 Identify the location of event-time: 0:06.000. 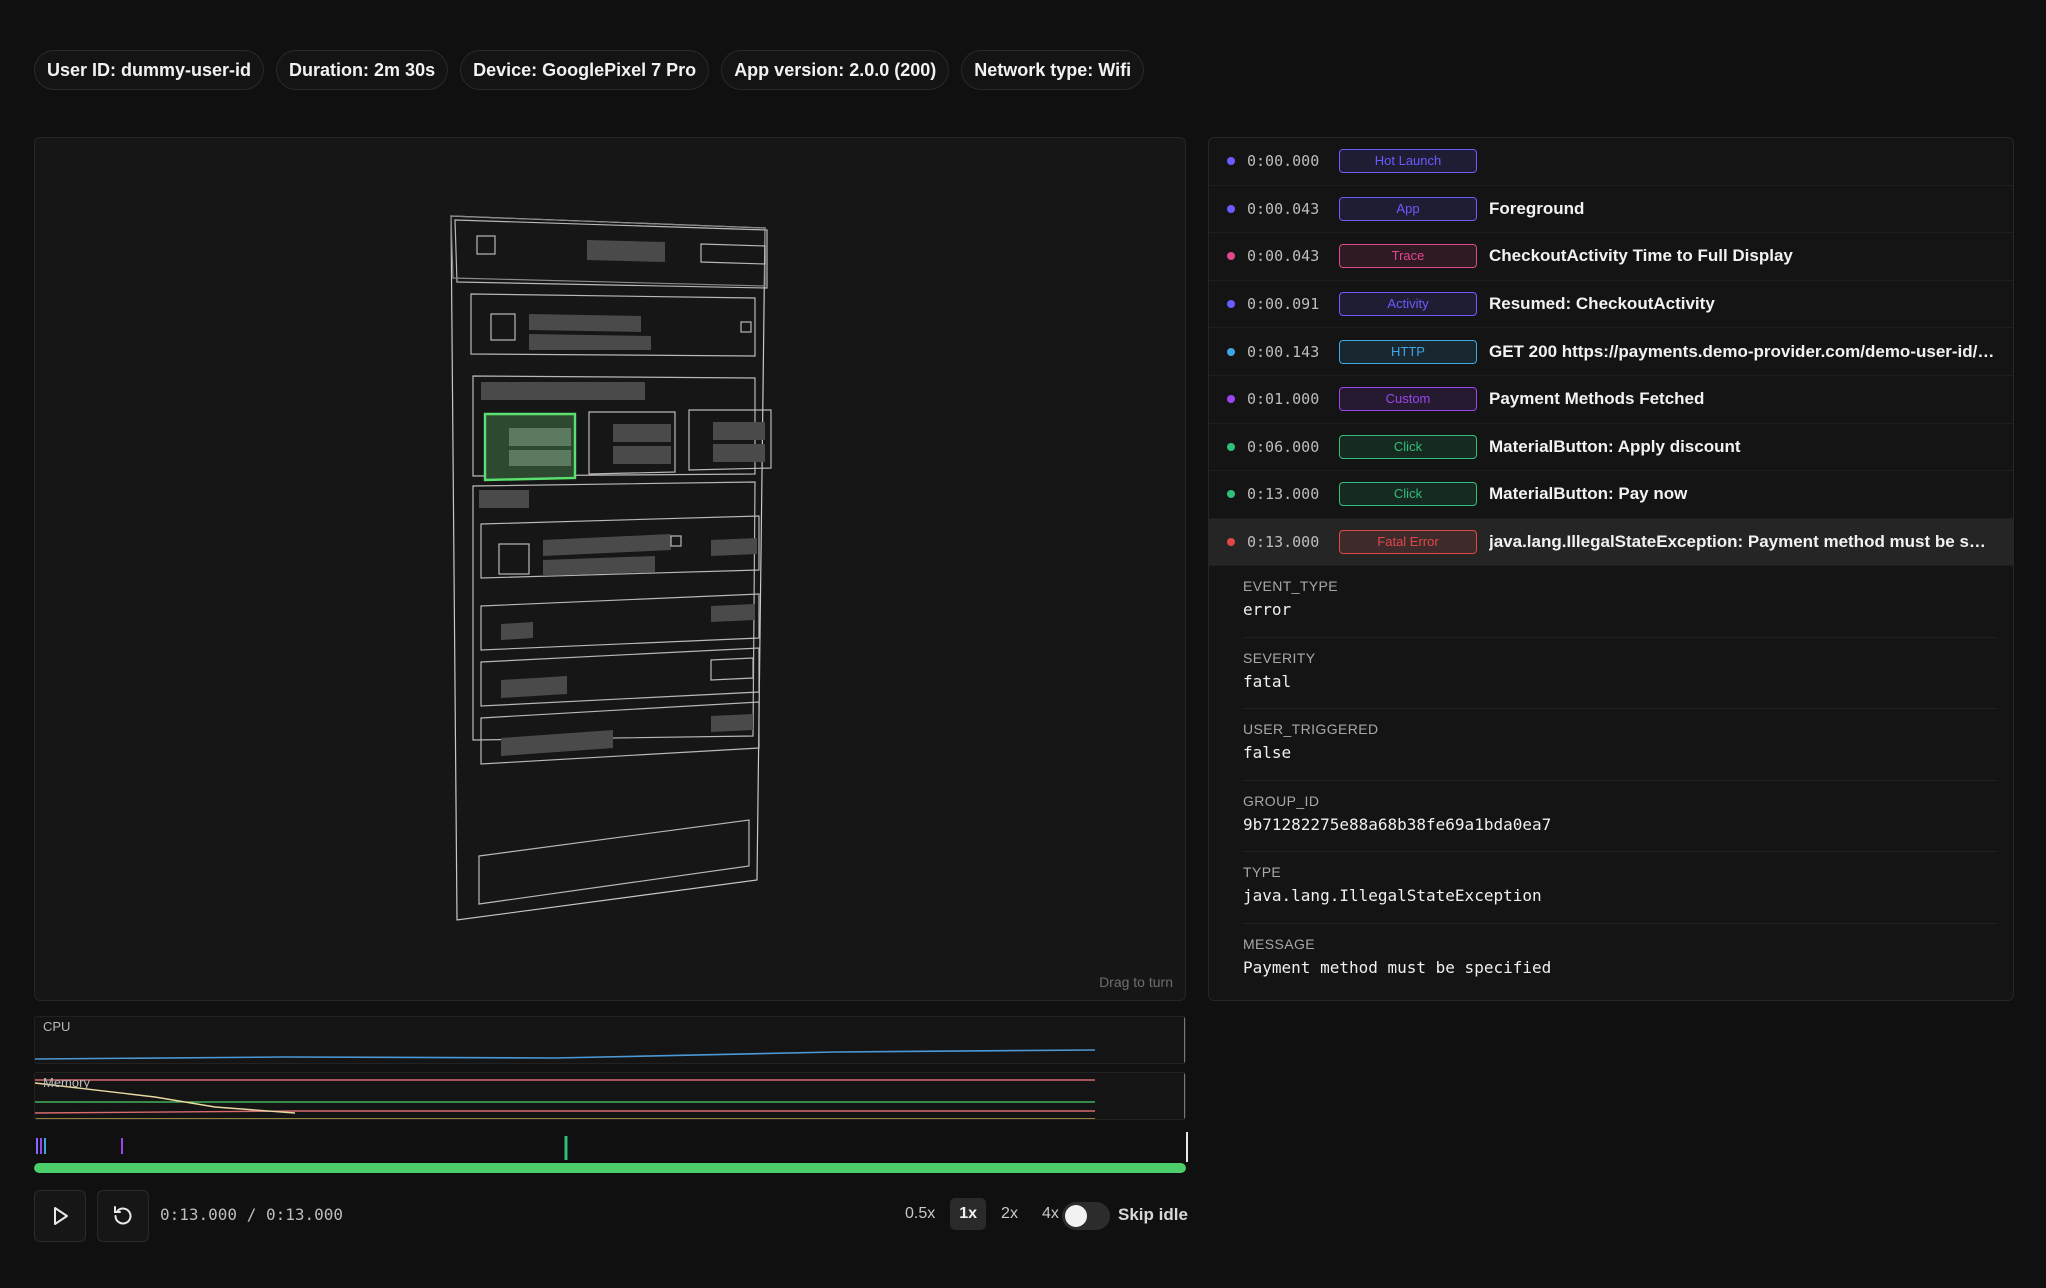
(1283, 446).